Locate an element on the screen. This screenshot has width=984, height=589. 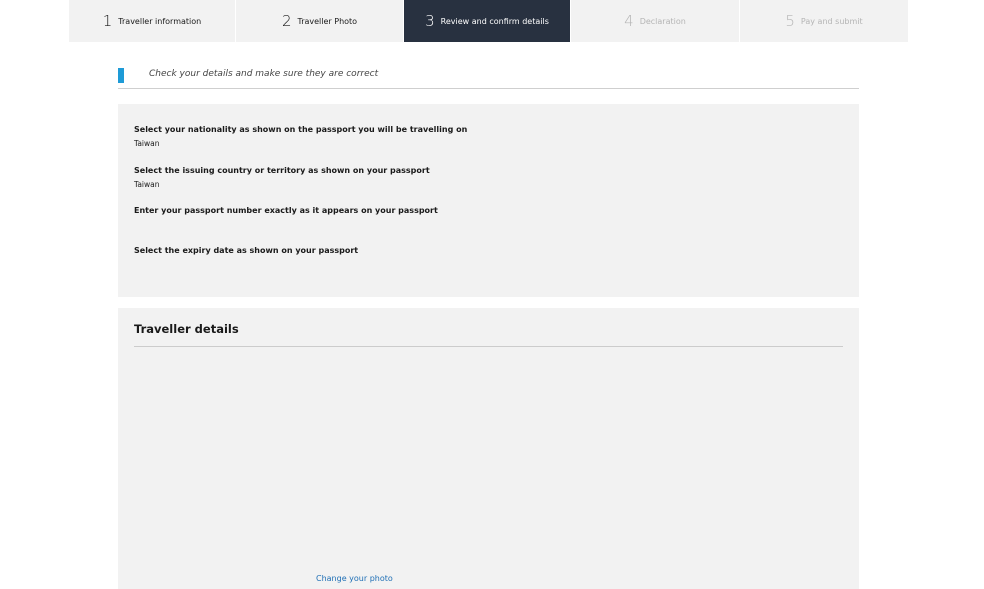
step-label: Traveller Photo is located at coordinates (327, 21).